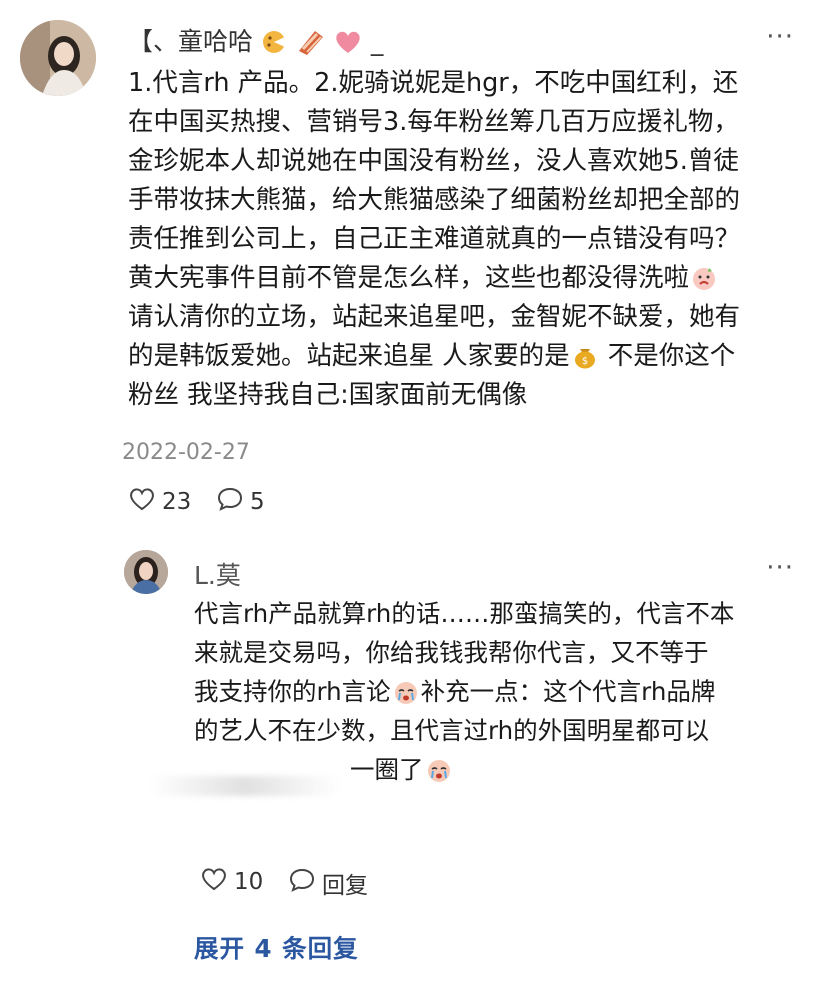 This screenshot has height=998, width=838. What do you see at coordinates (433, 83) in the screenshot?
I see `comment-line: 1.代言rh 产品。2.妮骑说妮是hgr，不吃中国红利，还` at bounding box center [433, 83].